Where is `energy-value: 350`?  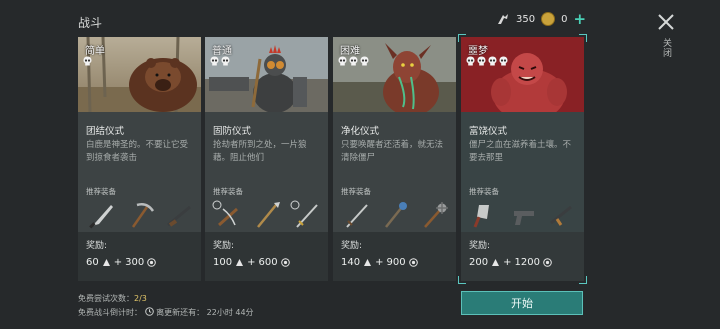 energy-value: 350 is located at coordinates (526, 19).